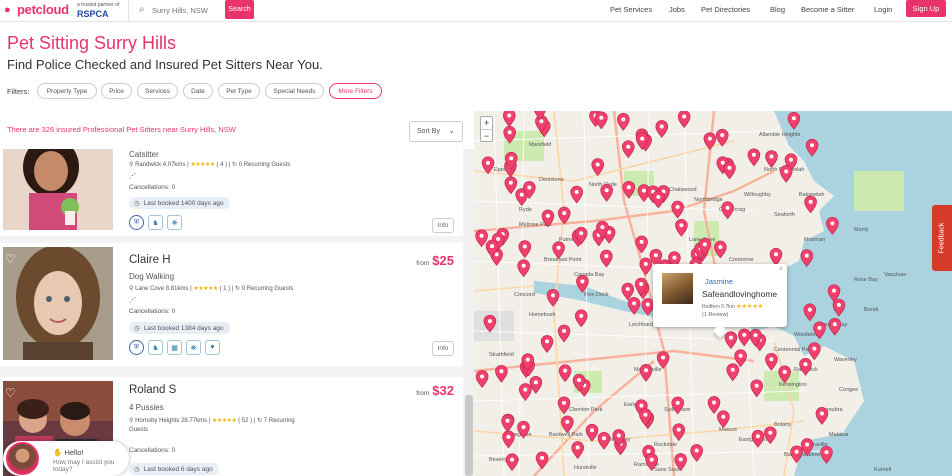  I want to click on map-place-label: Manly, so click(861, 230).